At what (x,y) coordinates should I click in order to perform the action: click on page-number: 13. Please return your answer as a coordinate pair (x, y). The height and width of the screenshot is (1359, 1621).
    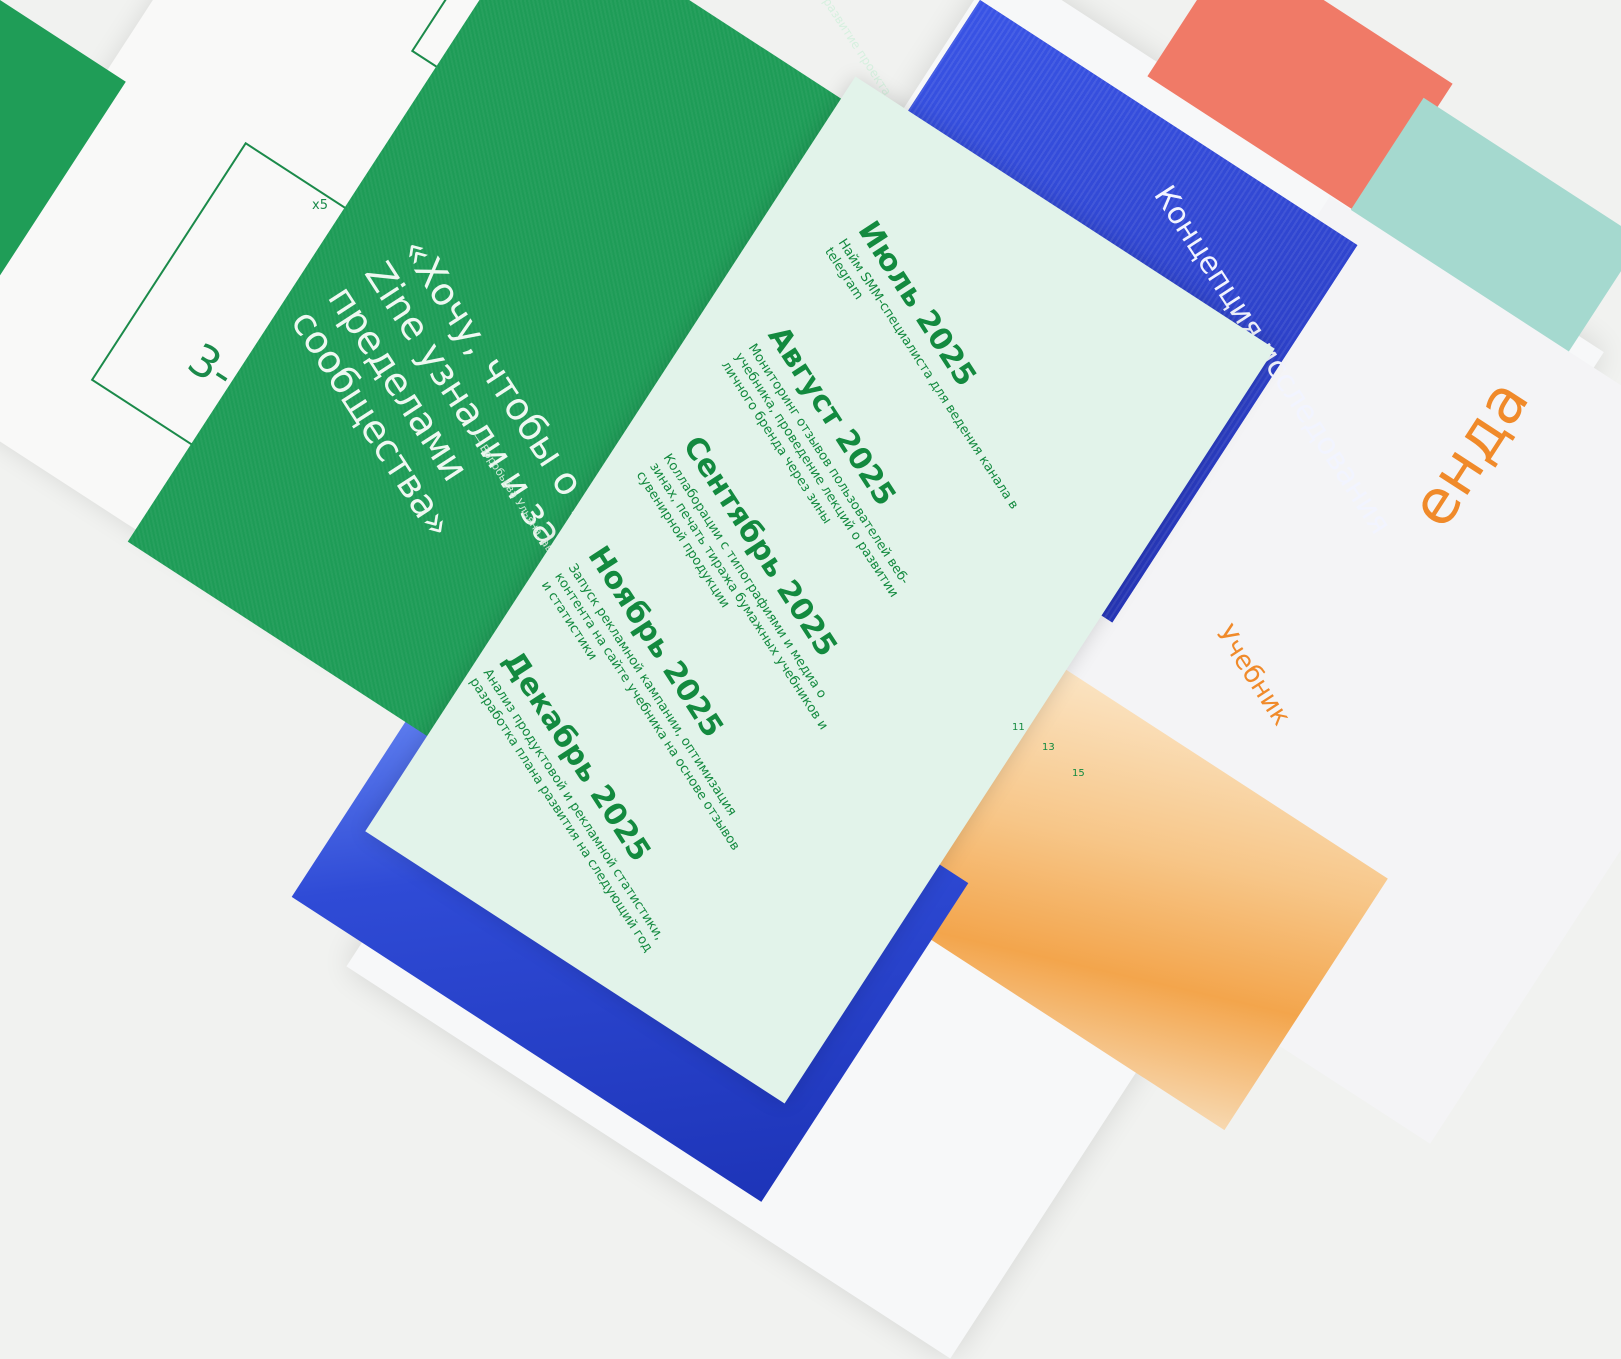
    Looking at the image, I should click on (1048, 747).